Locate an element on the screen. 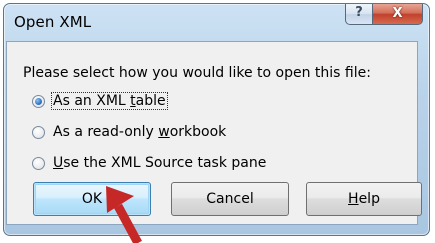 This screenshot has width=435, height=243. close-button: X is located at coordinates (398, 14).